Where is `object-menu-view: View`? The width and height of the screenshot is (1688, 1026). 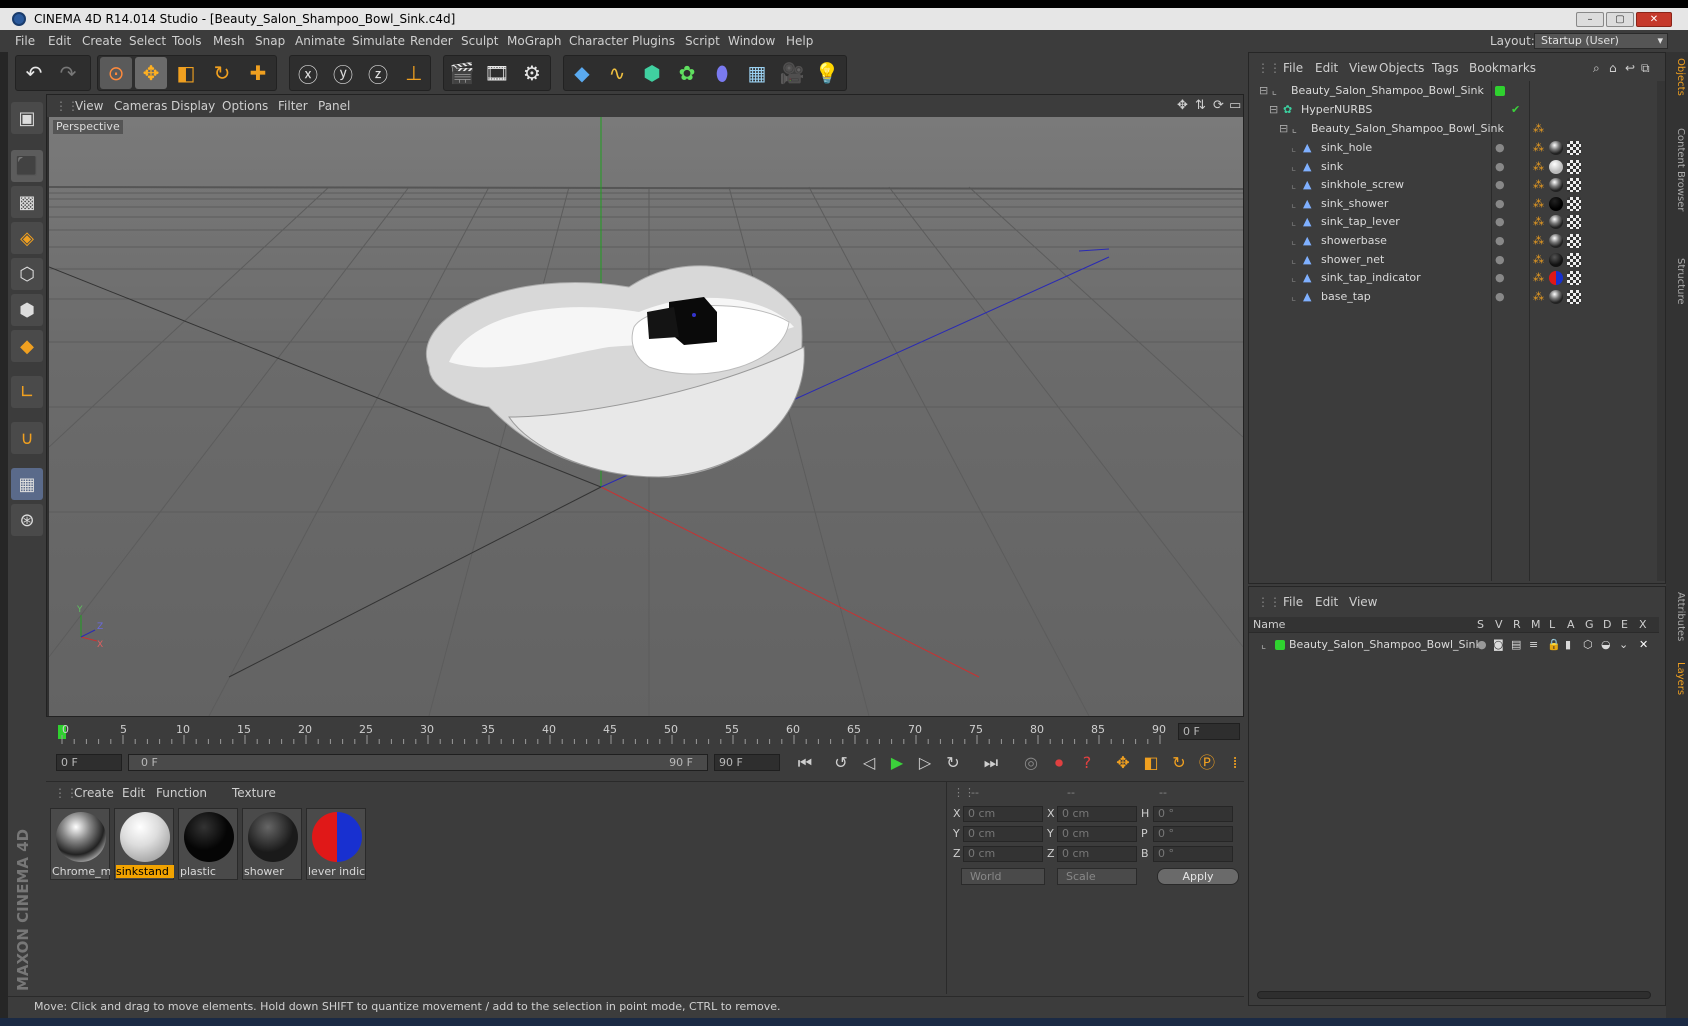 object-menu-view: View is located at coordinates (1363, 68).